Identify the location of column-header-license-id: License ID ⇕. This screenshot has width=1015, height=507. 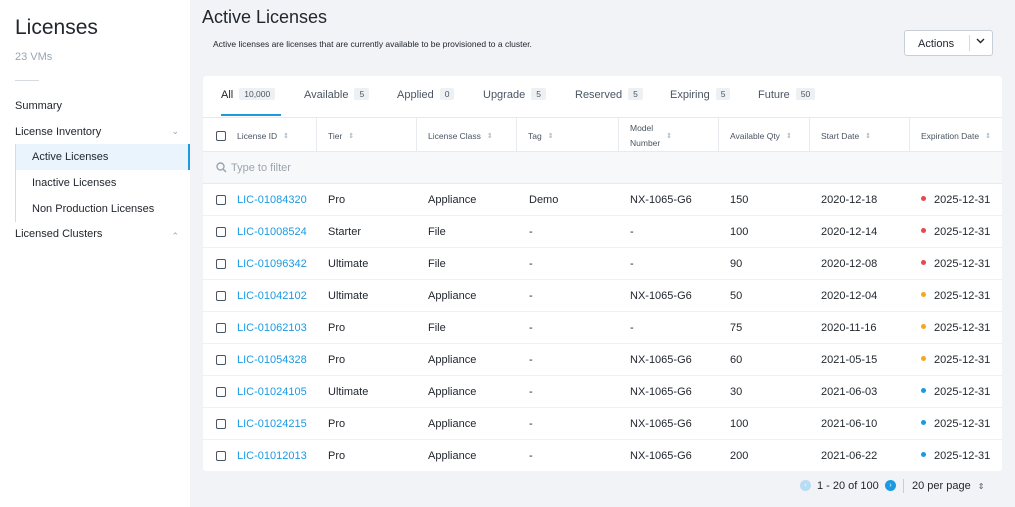
(271, 135).